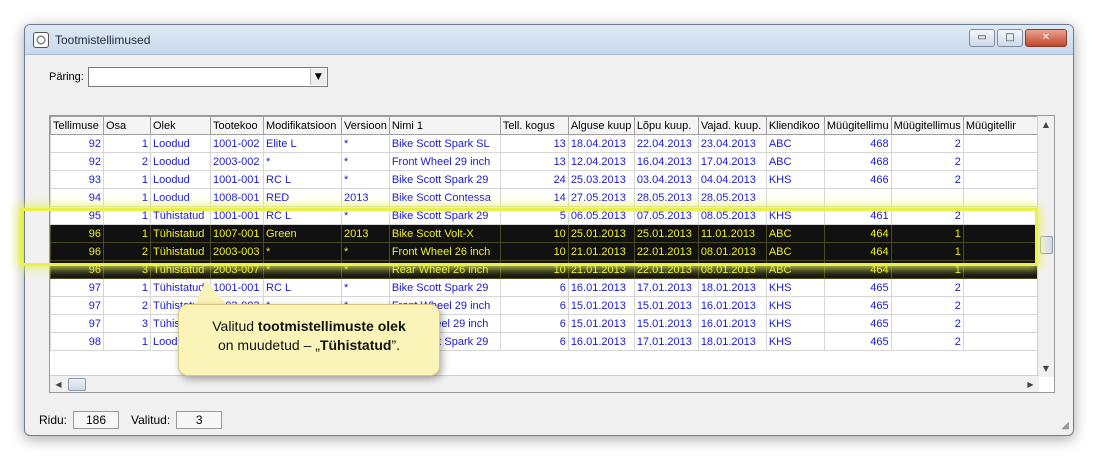 The height and width of the screenshot is (461, 1095). I want to click on column-header: Müügitellimu, so click(857, 125).